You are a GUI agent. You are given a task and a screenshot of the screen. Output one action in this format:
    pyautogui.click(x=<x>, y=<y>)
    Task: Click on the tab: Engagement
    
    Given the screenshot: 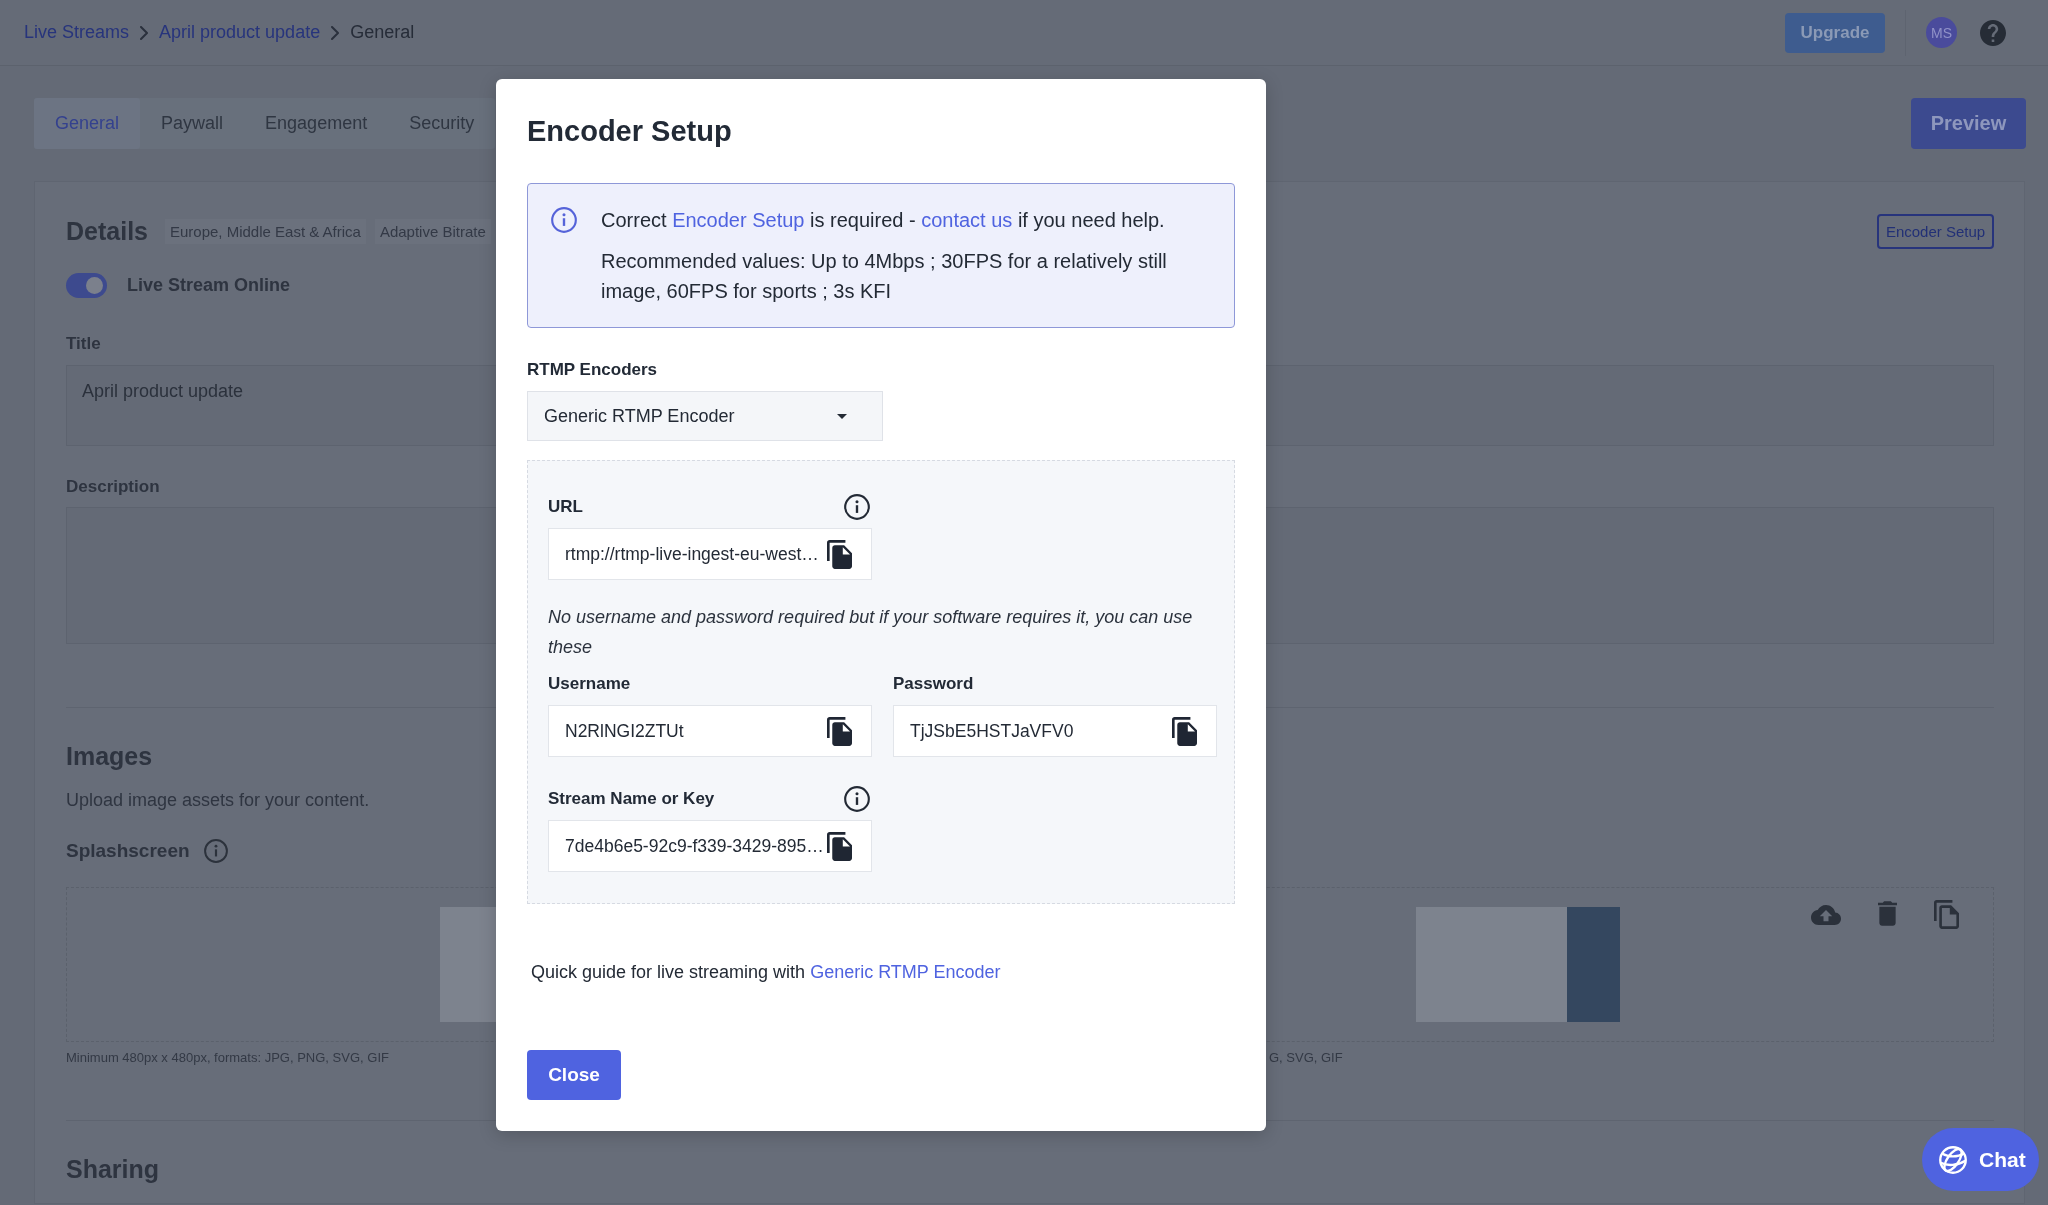 What is the action you would take?
    pyautogui.click(x=316, y=123)
    